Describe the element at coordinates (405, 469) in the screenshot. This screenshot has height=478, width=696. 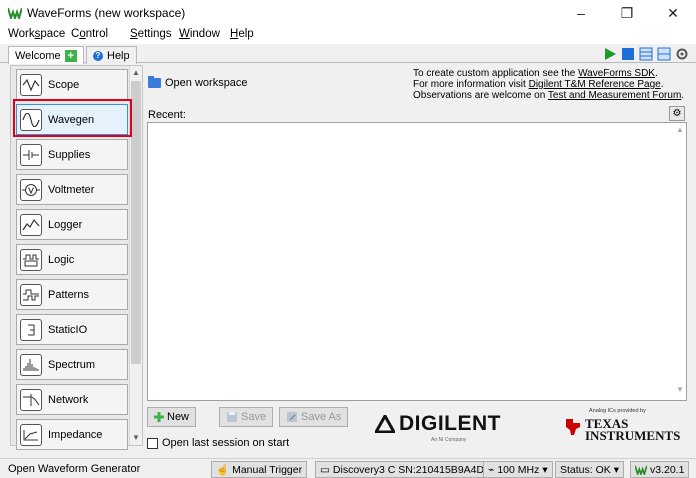
I see `device-selector-button: ▭ Discovery3 C SN:210415B9A4D5` at that location.